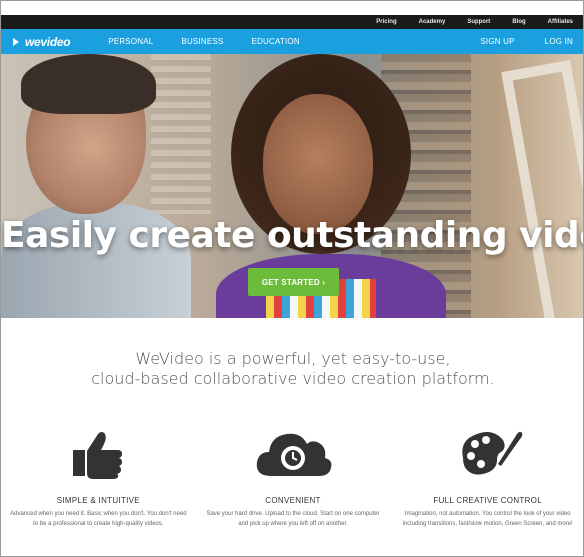 Image resolution: width=584 pixels, height=557 pixels. Describe the element at coordinates (88, 84) in the screenshot. I see `hero-man-hair` at that location.